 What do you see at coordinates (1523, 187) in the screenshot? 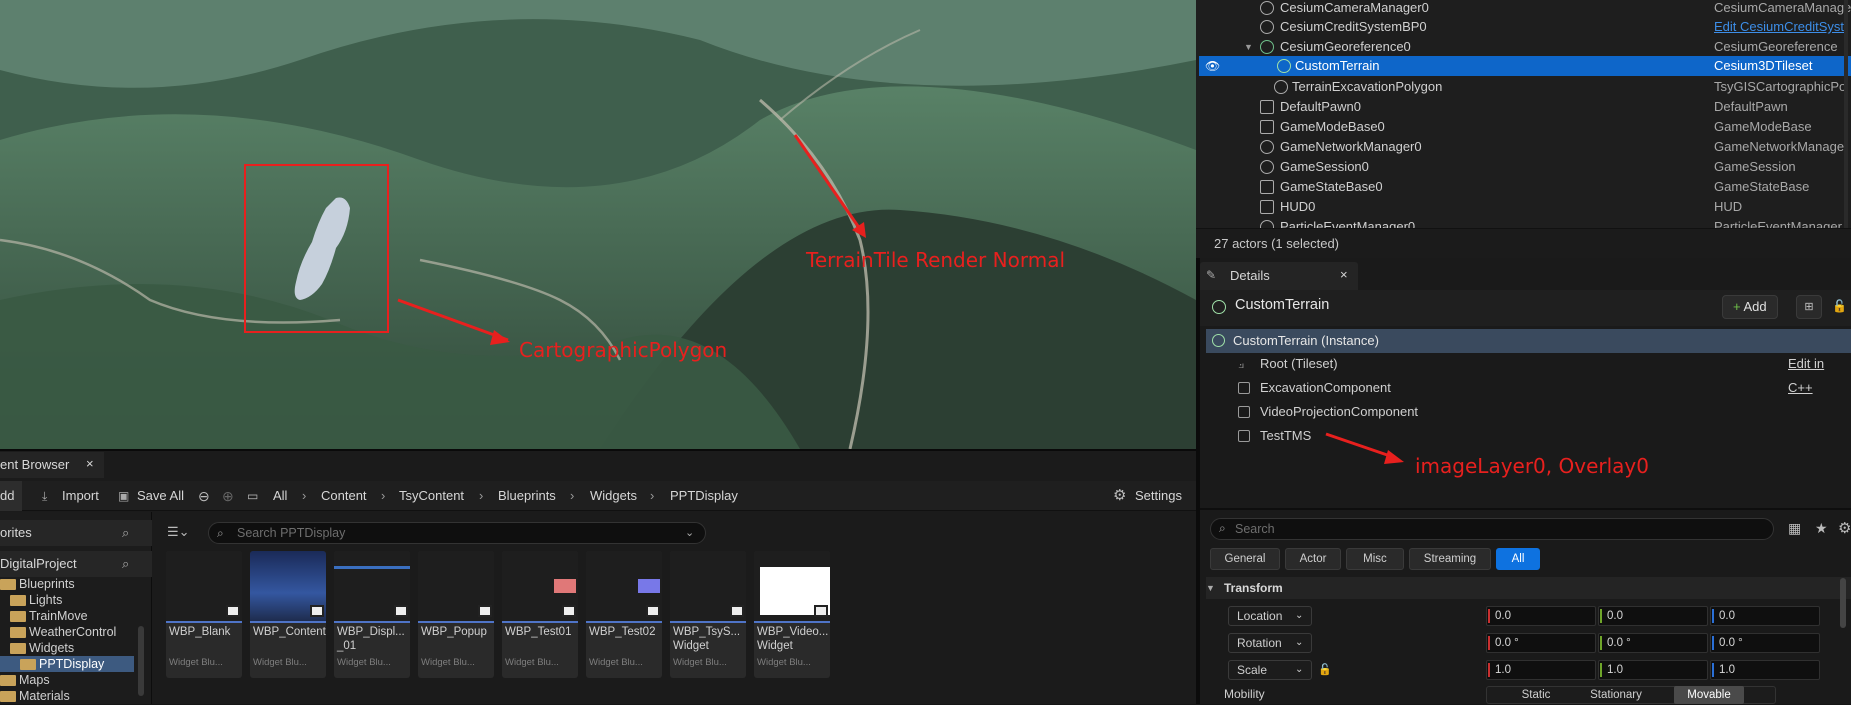
I see `outliner-row: GameStateBase0 GameStateBase` at bounding box center [1523, 187].